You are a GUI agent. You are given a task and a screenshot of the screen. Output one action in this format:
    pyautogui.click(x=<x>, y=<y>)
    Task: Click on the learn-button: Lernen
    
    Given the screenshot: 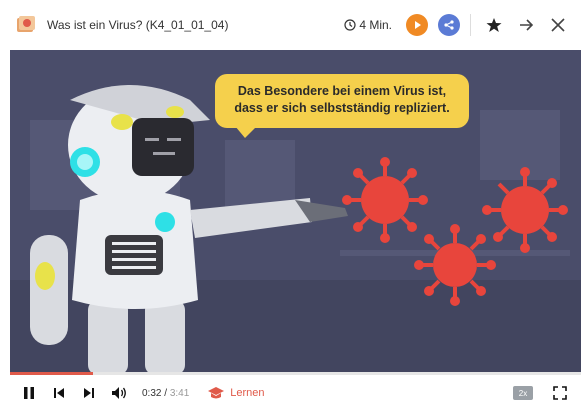 What is the action you would take?
    pyautogui.click(x=236, y=393)
    